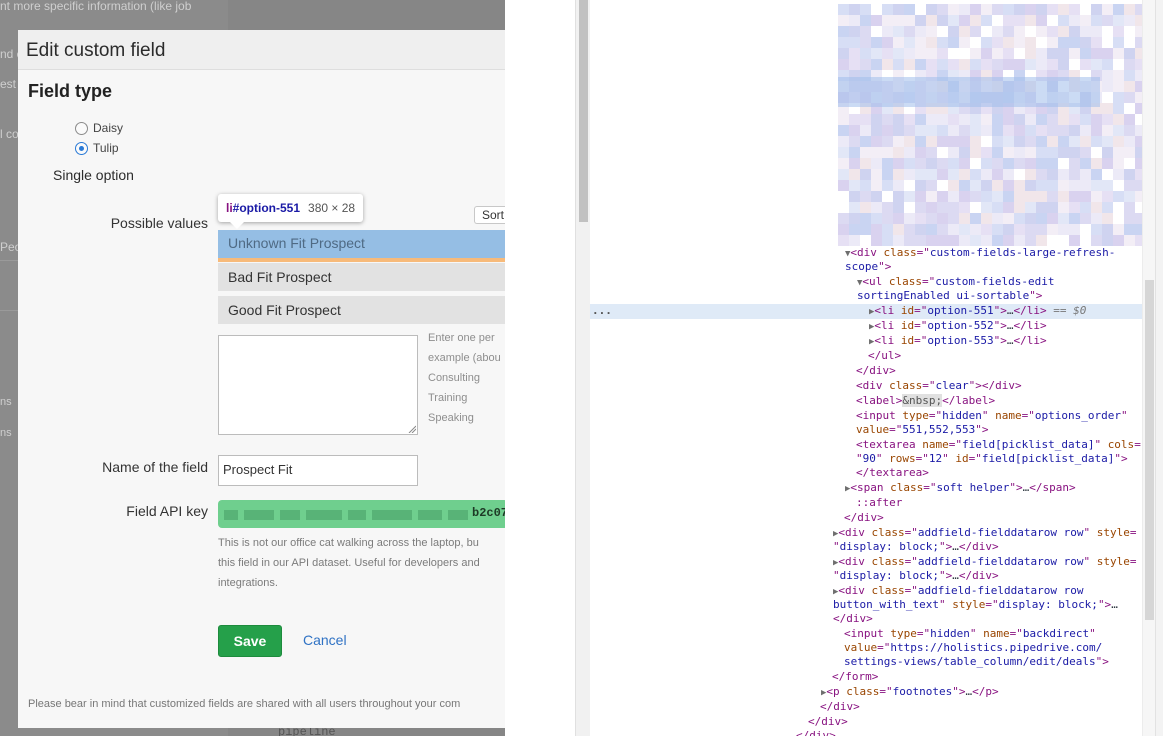  I want to click on values-hint: example (abou, so click(464, 358).